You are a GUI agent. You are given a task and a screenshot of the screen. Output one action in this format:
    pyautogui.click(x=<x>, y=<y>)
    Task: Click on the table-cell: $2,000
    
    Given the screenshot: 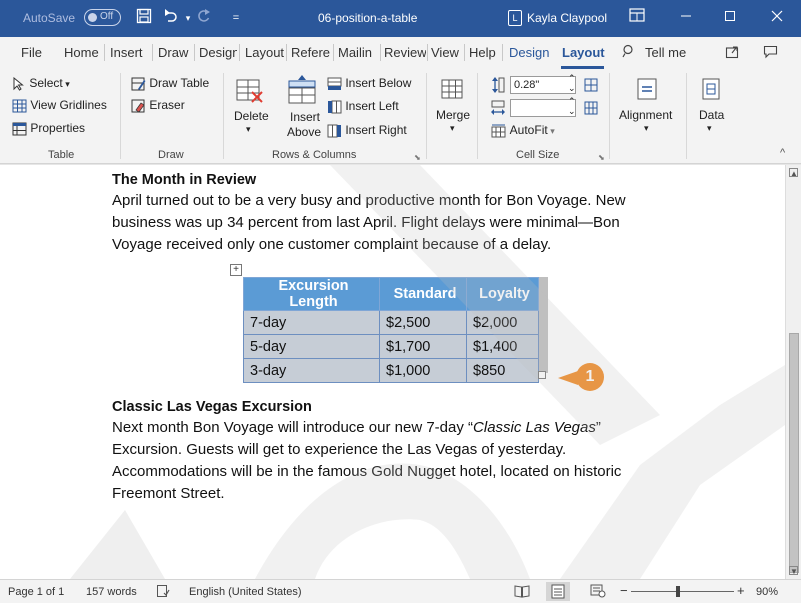 What is the action you would take?
    pyautogui.click(x=502, y=322)
    